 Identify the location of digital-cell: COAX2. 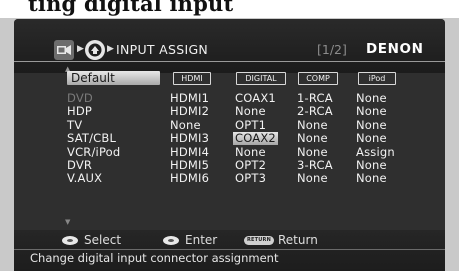
(255, 139).